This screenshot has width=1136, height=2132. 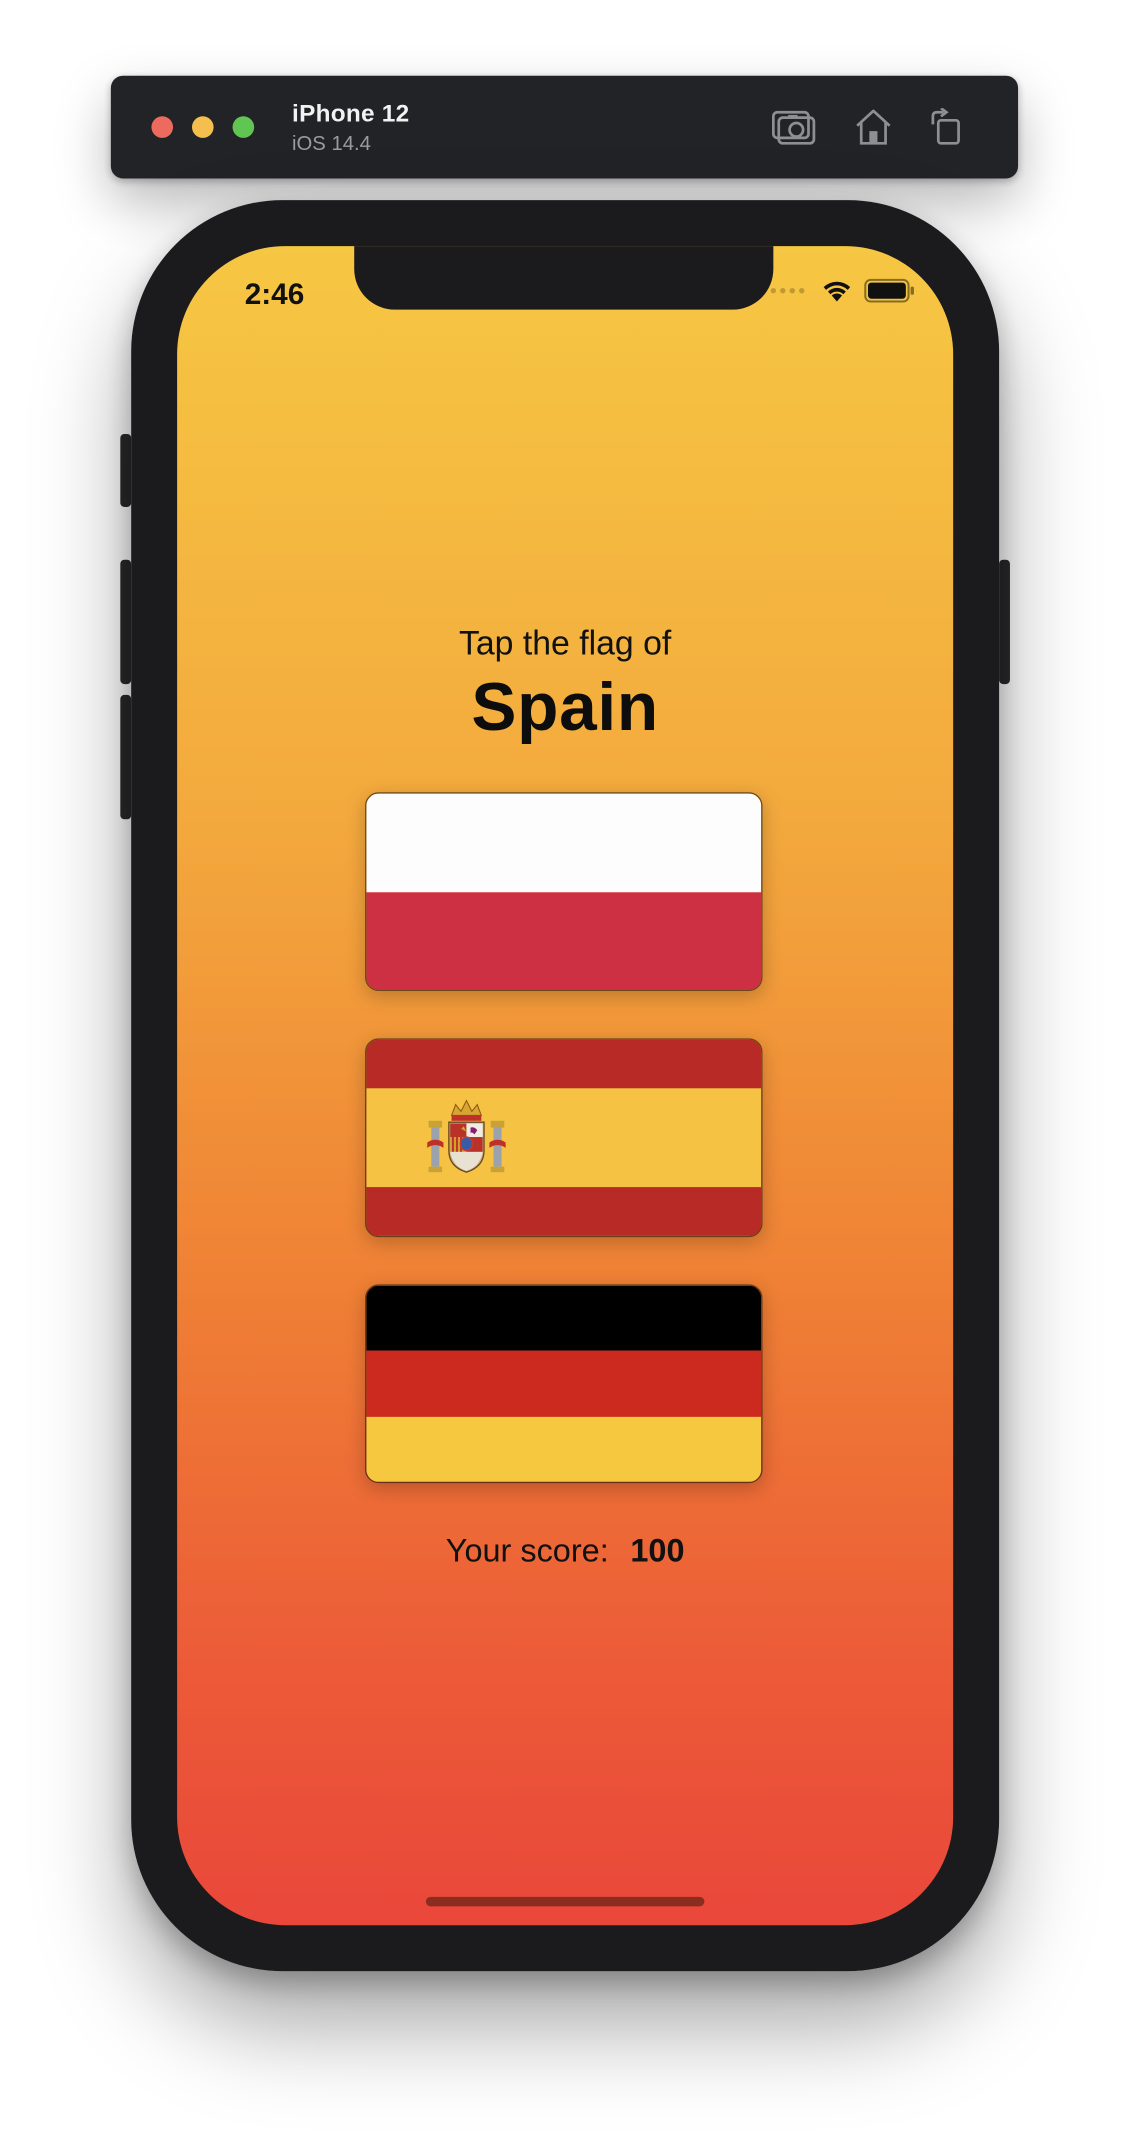 What do you see at coordinates (162, 127) in the screenshot?
I see `close-window-button` at bounding box center [162, 127].